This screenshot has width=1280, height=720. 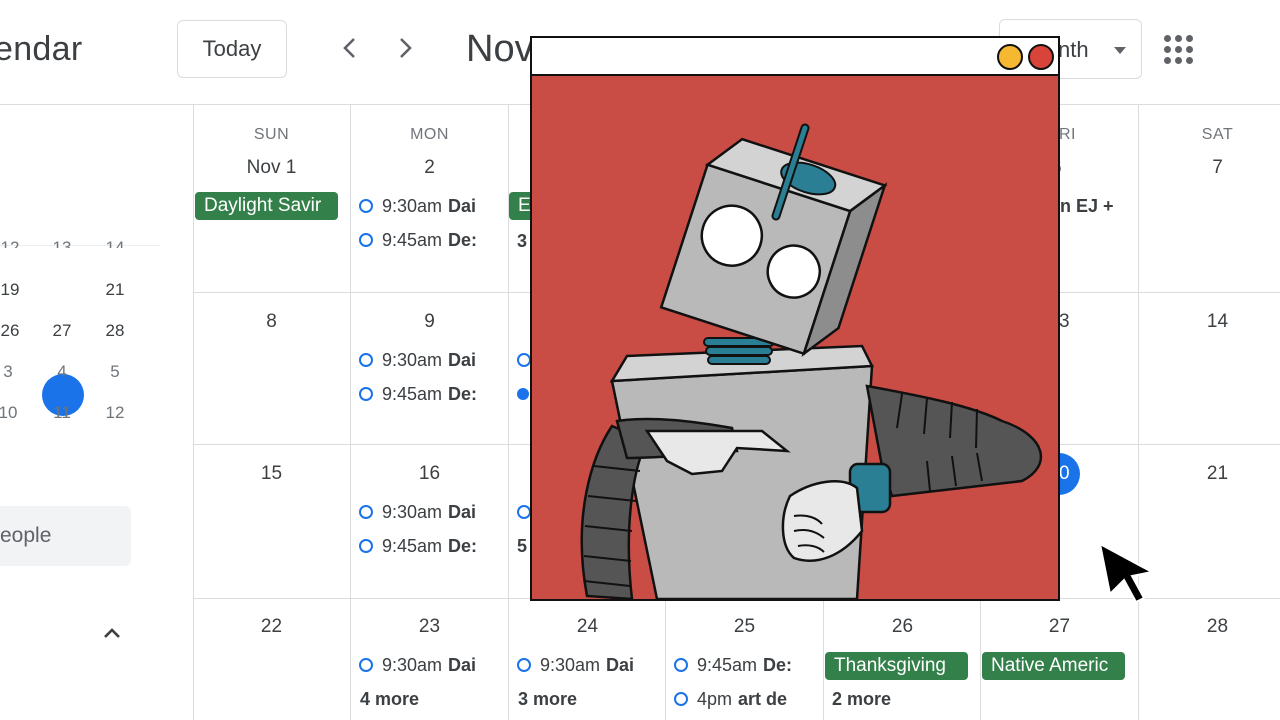 I want to click on mini-day: 11, so click(x=62, y=413).